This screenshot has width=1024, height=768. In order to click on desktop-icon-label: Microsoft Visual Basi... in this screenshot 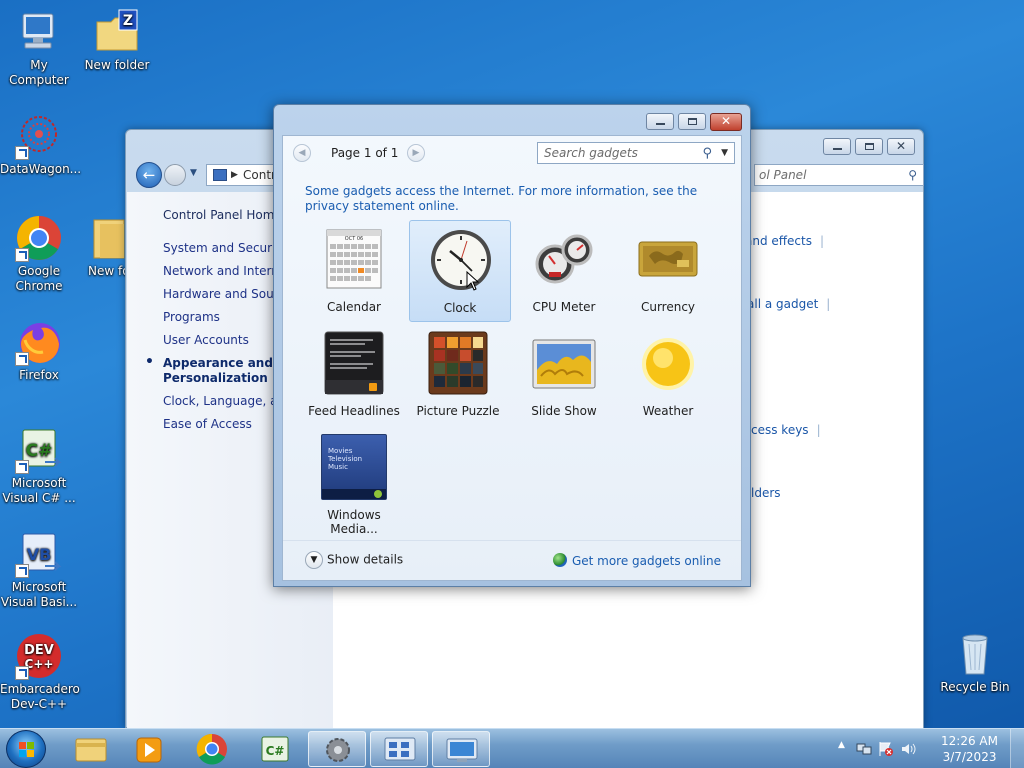, I will do `click(39, 594)`.